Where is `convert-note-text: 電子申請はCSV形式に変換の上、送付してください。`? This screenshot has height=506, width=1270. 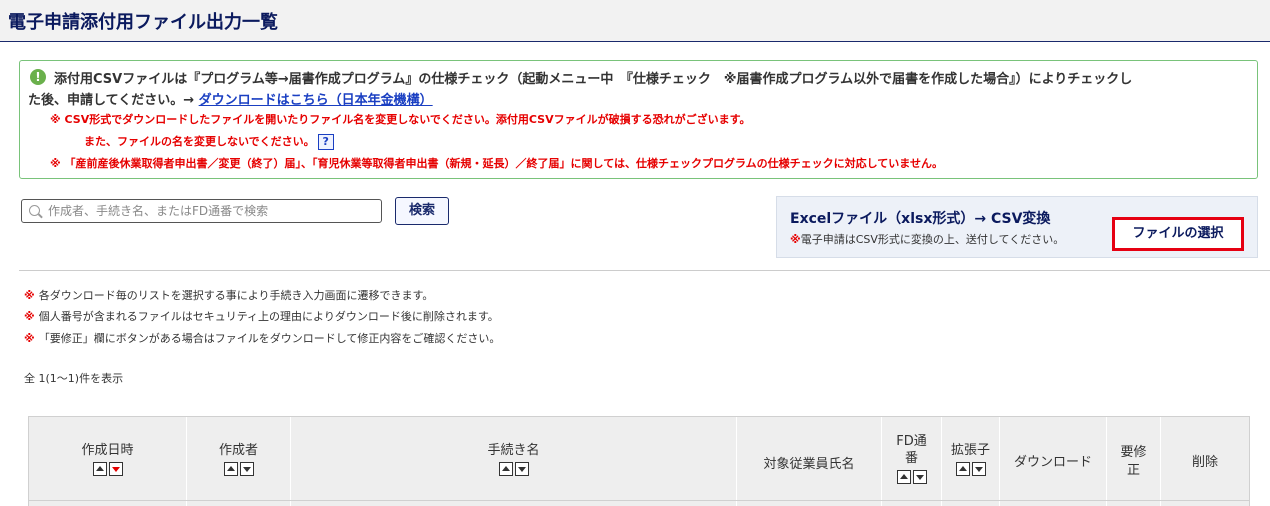
convert-note-text: 電子申請はCSV形式に変換の上、送付してください。 is located at coordinates (932, 239).